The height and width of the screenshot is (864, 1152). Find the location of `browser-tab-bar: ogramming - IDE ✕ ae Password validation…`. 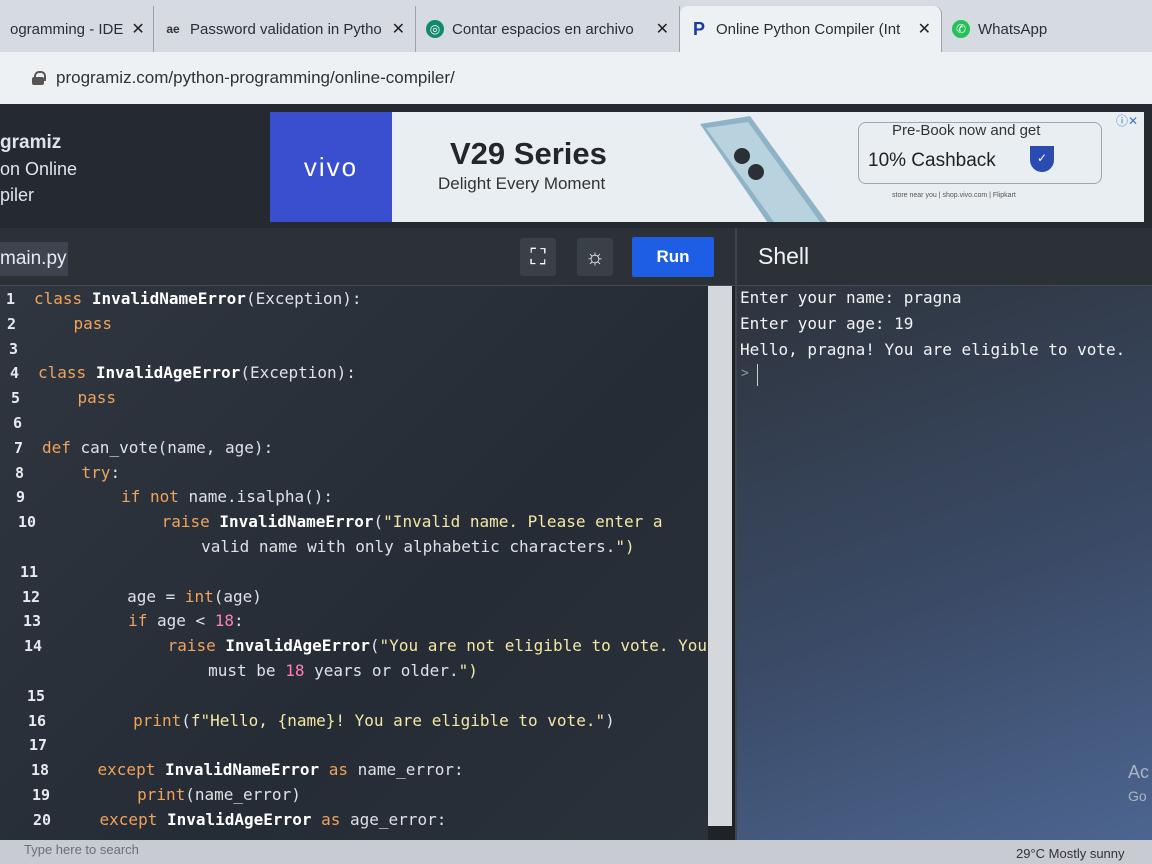

browser-tab-bar: ogramming - IDE ✕ ae Password validation… is located at coordinates (576, 26).